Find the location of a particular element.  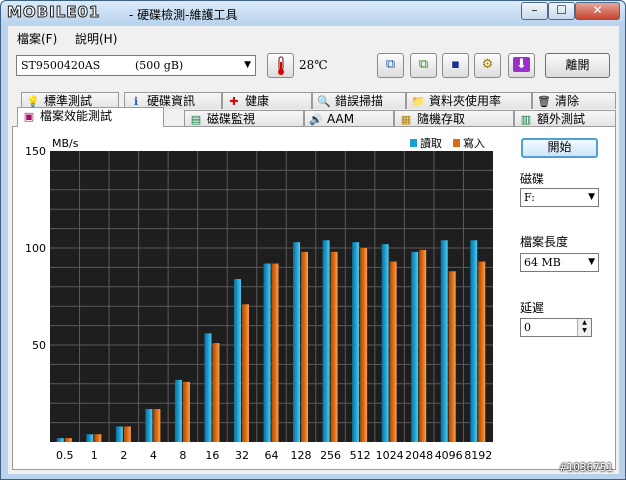

copy-all-icon: ⧉ is located at coordinates (423, 64).